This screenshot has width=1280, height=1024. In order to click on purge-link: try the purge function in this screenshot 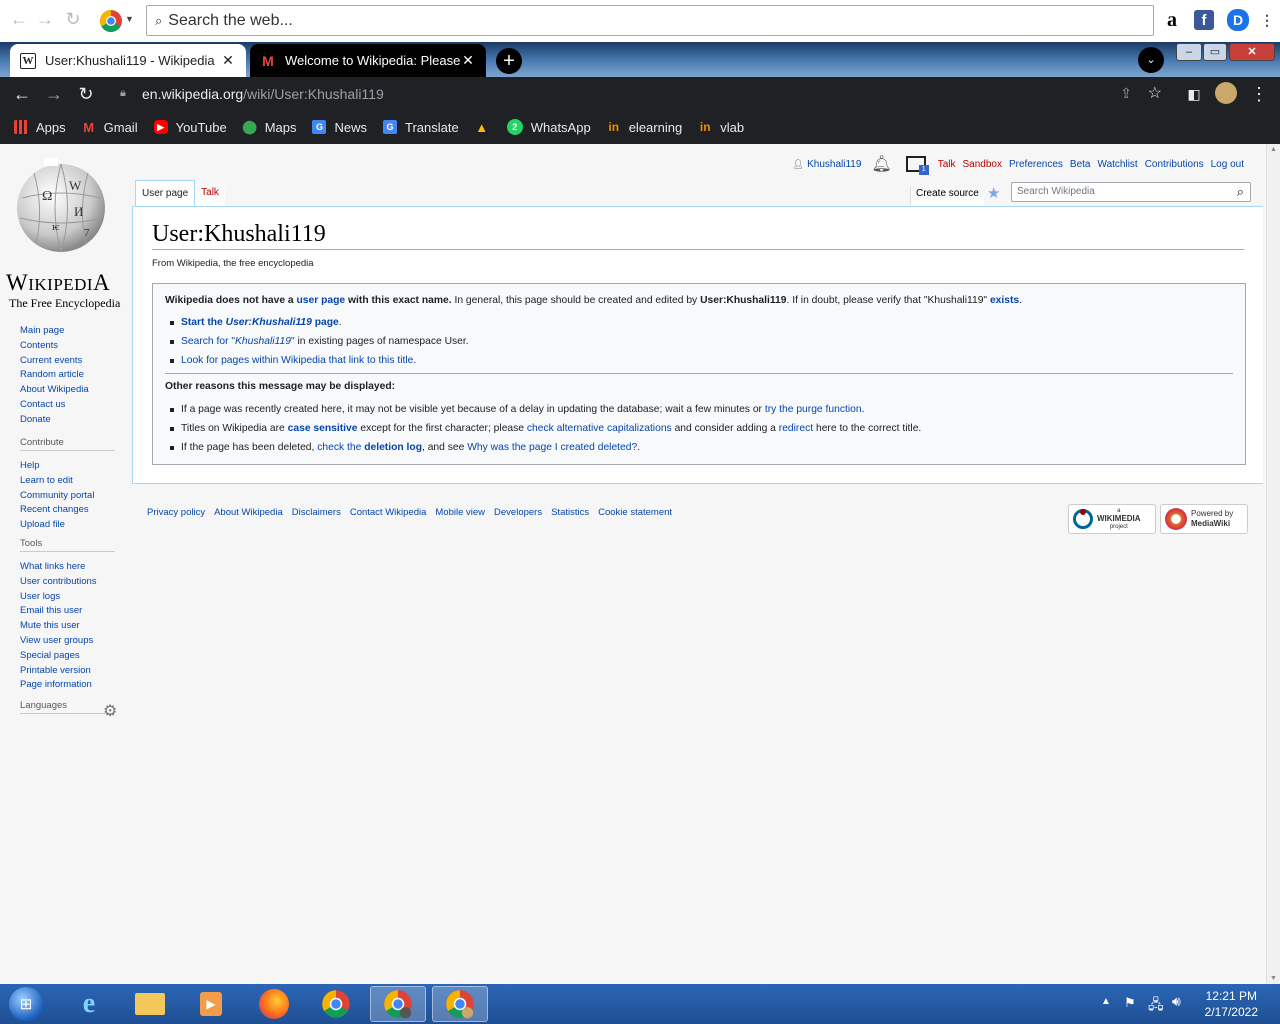, I will do `click(813, 409)`.